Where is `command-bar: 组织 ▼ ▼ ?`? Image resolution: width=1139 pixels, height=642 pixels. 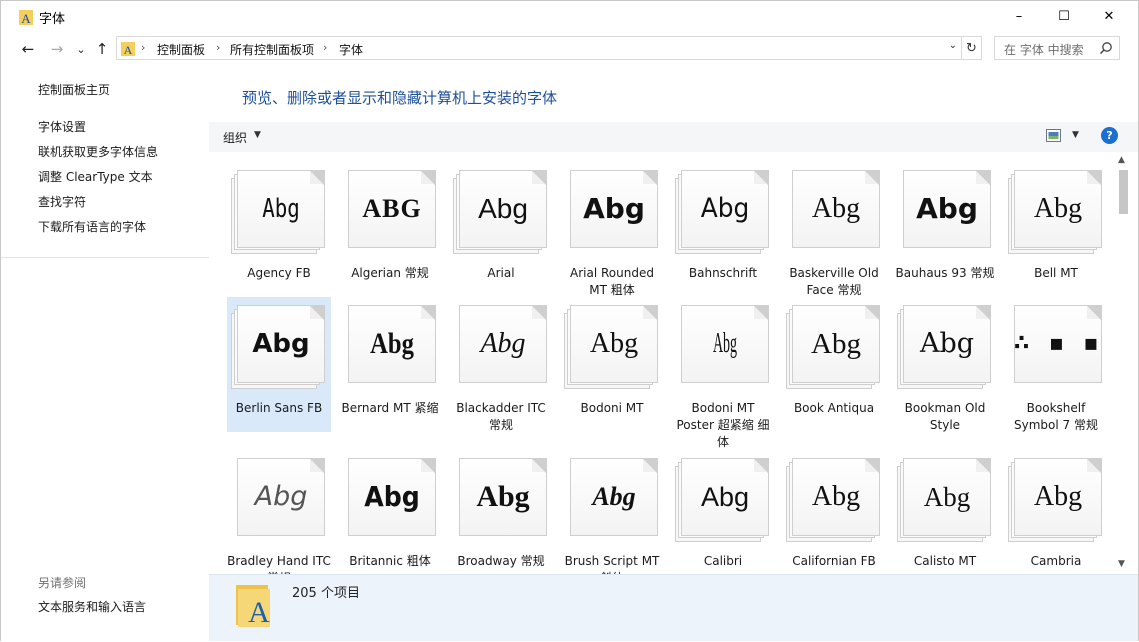 command-bar: 组织 ▼ ▼ ? is located at coordinates (673, 137).